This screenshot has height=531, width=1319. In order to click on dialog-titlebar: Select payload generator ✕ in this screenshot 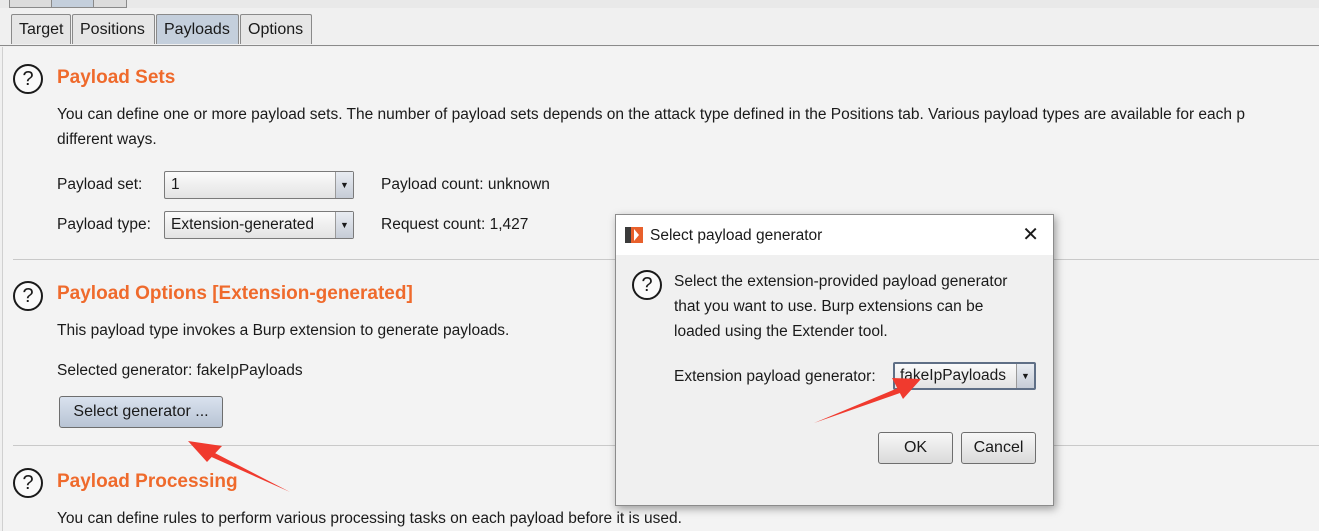, I will do `click(834, 235)`.